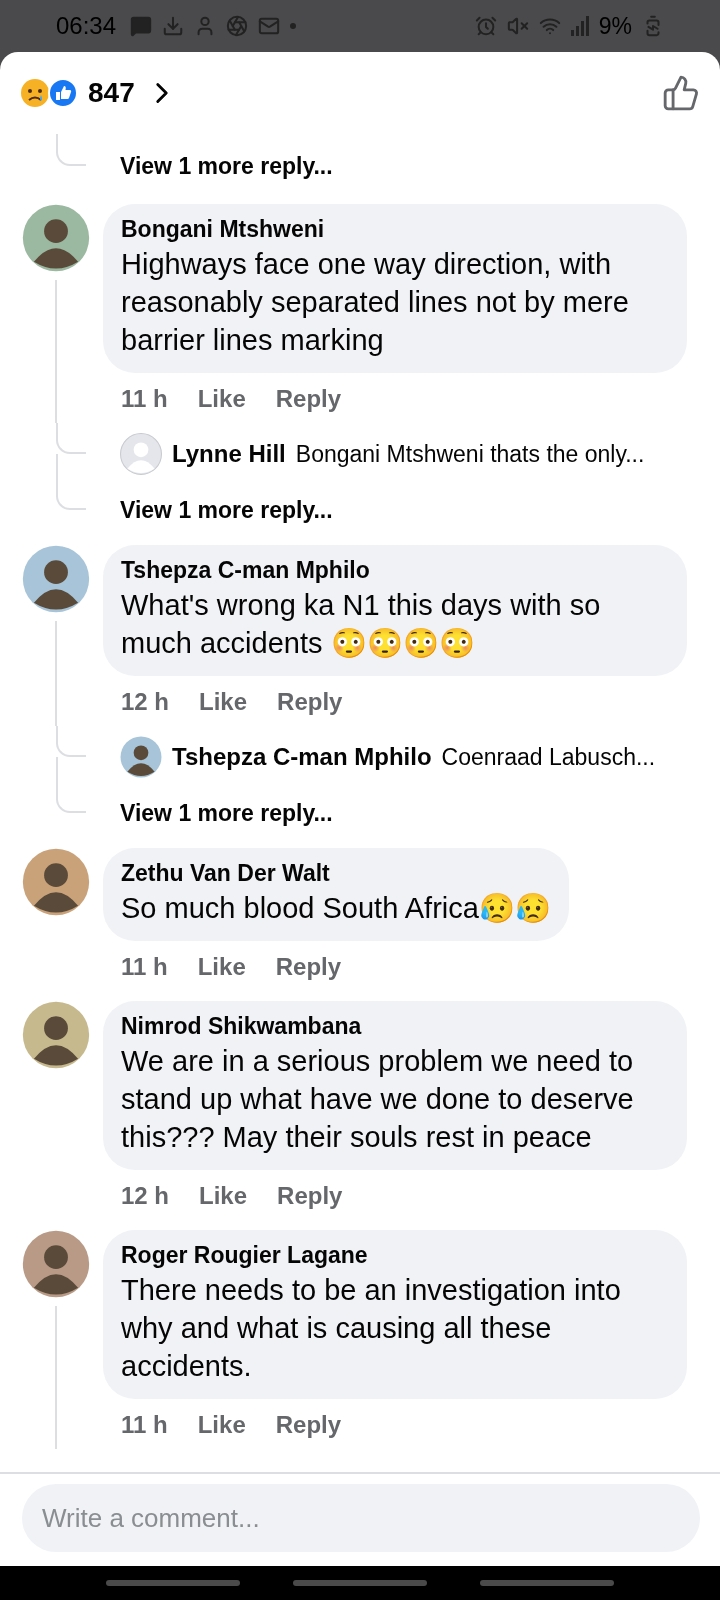  I want to click on comment-author: Roger Rougier Lagane, so click(395, 1255).